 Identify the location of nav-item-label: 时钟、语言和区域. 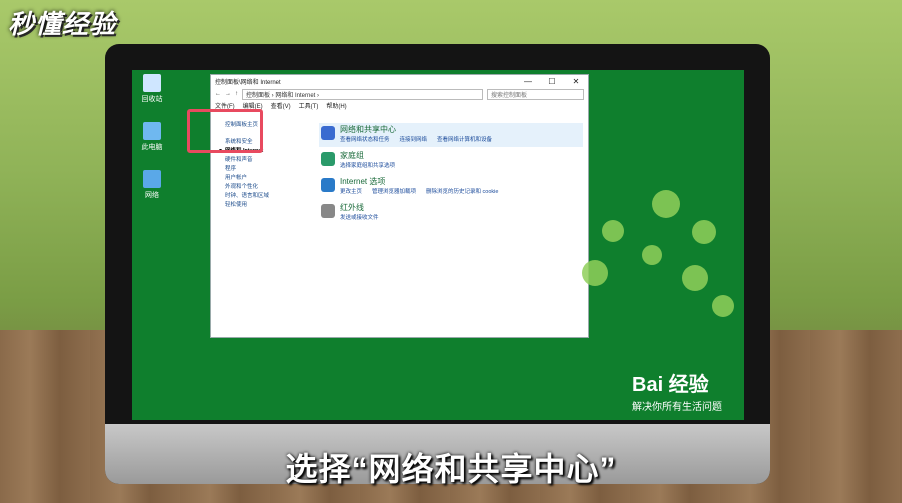
(247, 196).